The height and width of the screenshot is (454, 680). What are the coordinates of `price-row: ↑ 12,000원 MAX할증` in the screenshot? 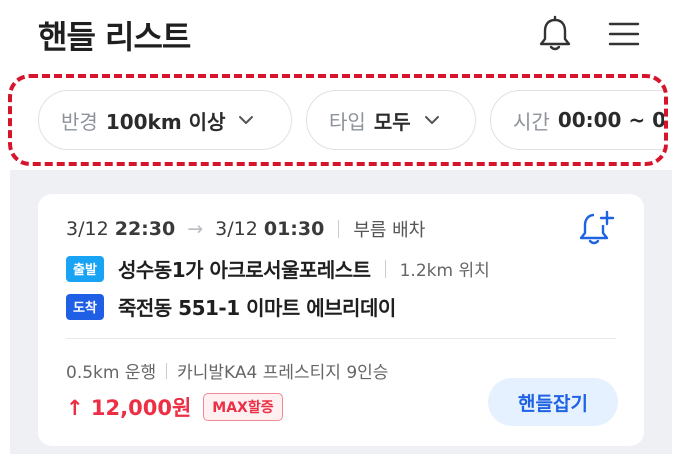 It's located at (174, 407).